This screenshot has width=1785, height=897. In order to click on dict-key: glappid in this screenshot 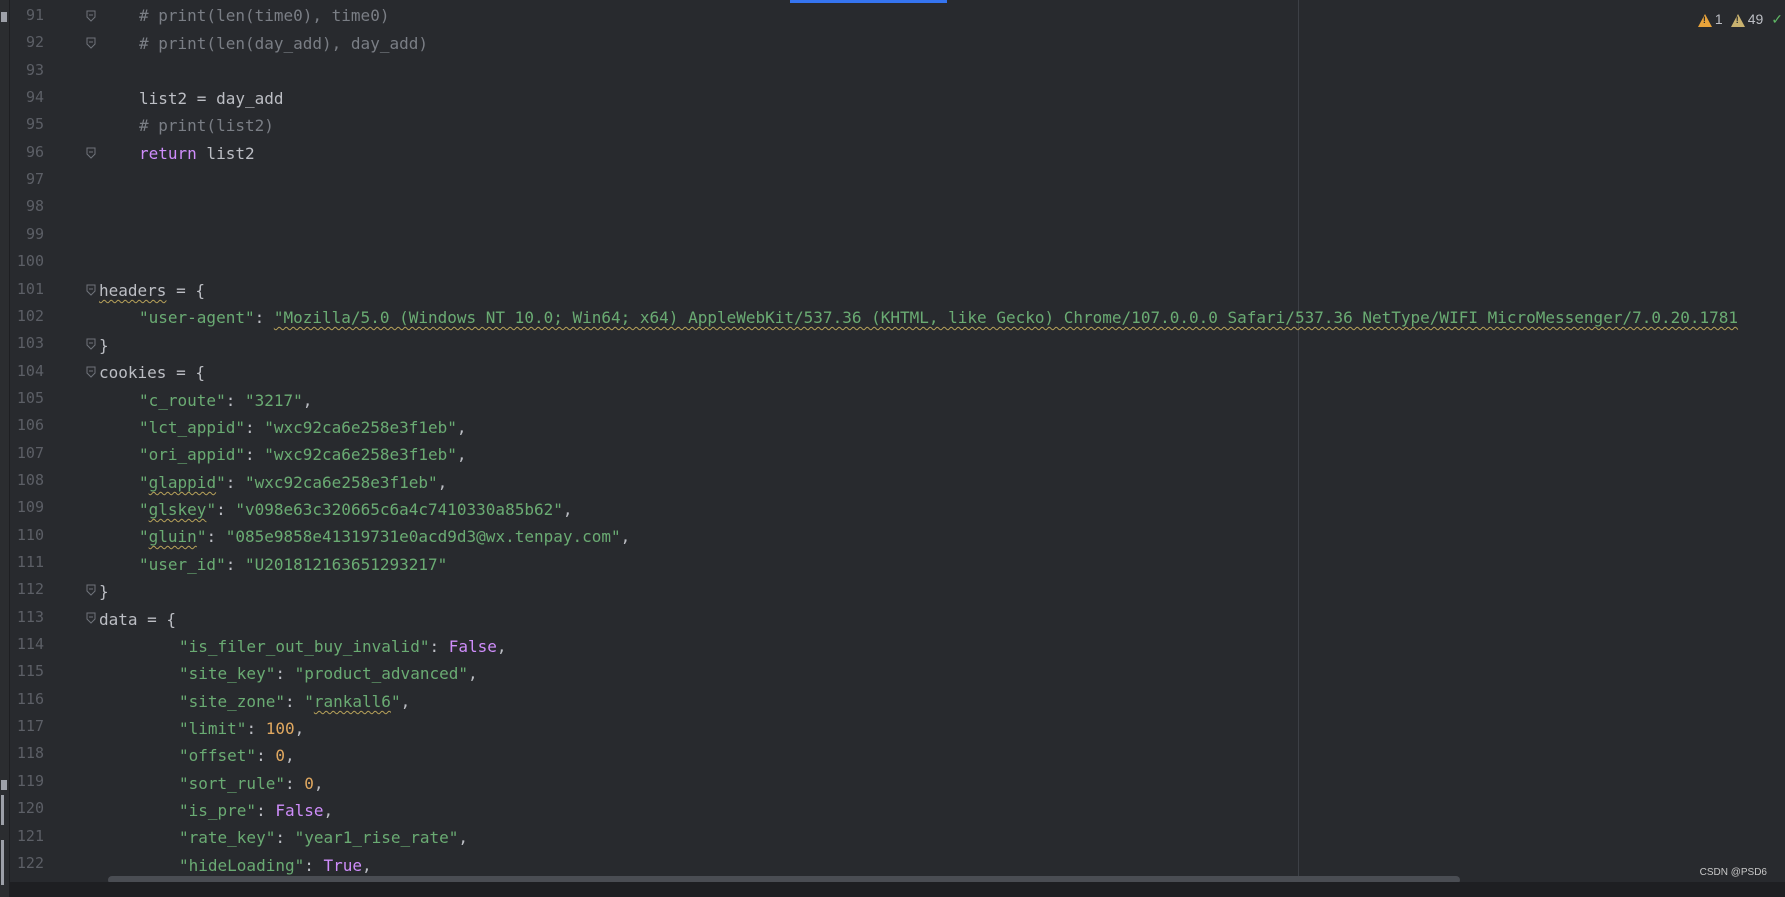, I will do `click(182, 482)`.